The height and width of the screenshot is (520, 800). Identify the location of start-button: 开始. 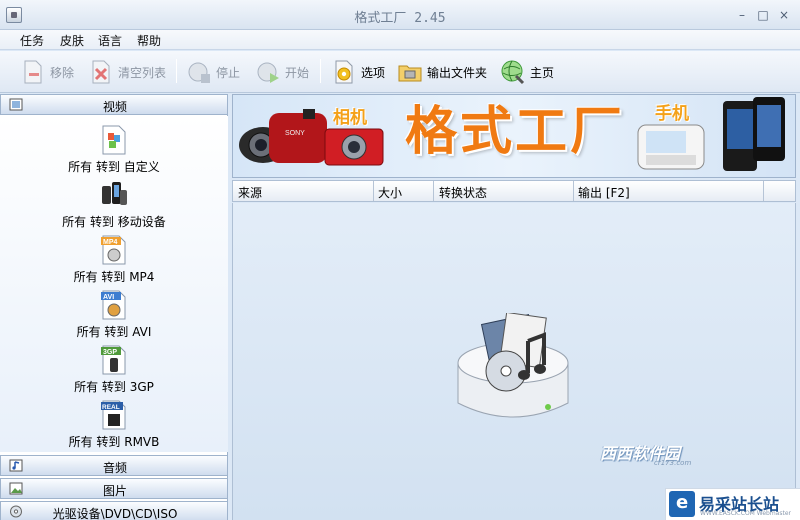
(282, 72).